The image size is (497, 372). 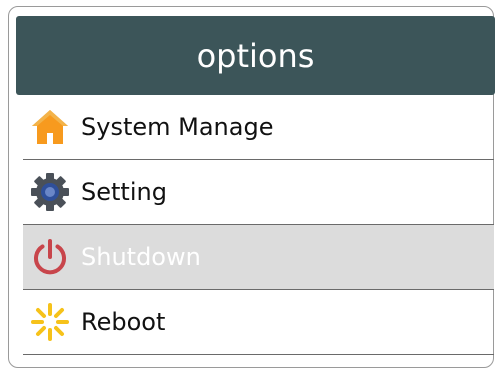 What do you see at coordinates (177, 127) in the screenshot?
I see `menu-item-label: System Manage` at bounding box center [177, 127].